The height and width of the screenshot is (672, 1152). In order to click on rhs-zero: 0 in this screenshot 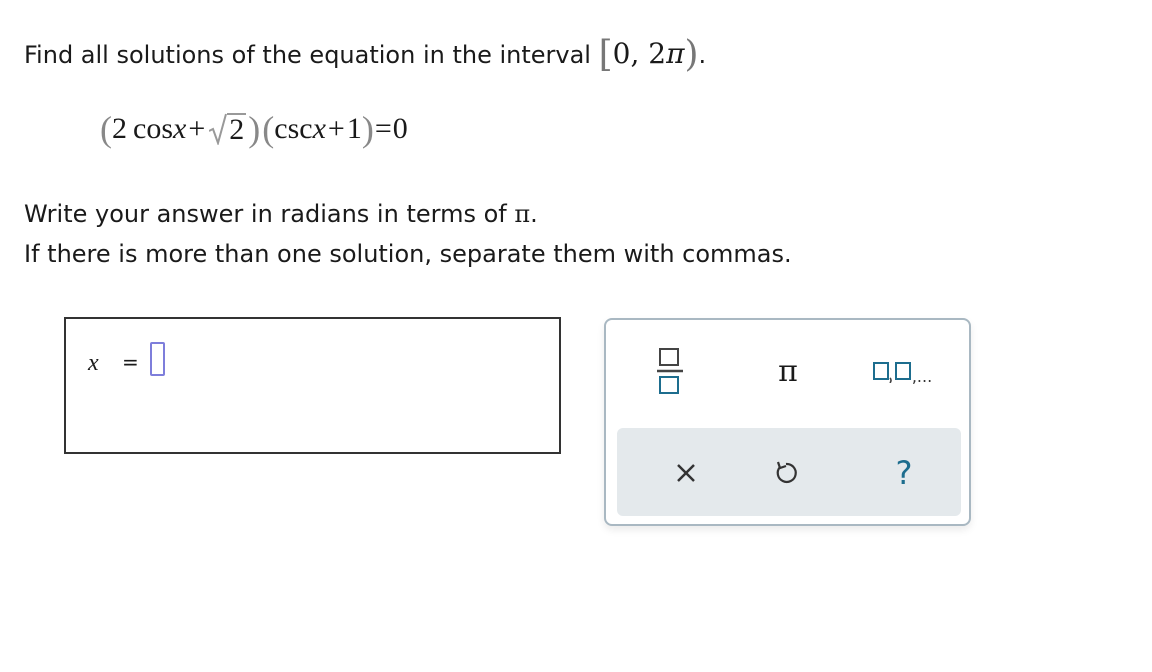, I will do `click(400, 128)`.